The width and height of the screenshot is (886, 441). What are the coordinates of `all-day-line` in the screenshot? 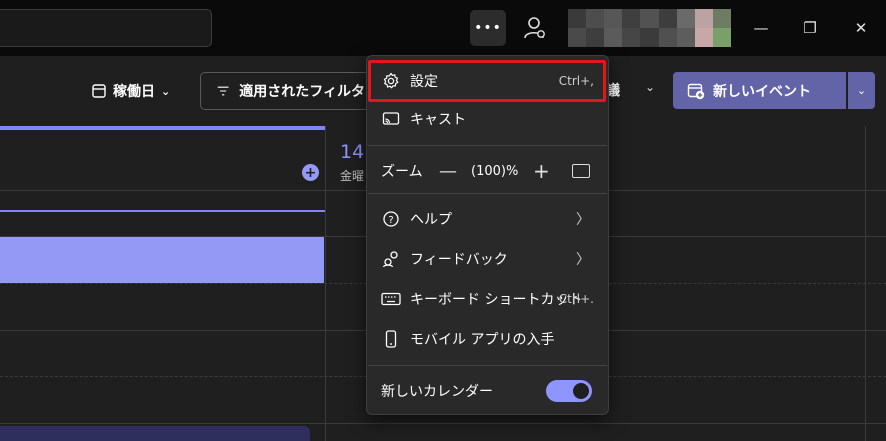 It's located at (162, 211).